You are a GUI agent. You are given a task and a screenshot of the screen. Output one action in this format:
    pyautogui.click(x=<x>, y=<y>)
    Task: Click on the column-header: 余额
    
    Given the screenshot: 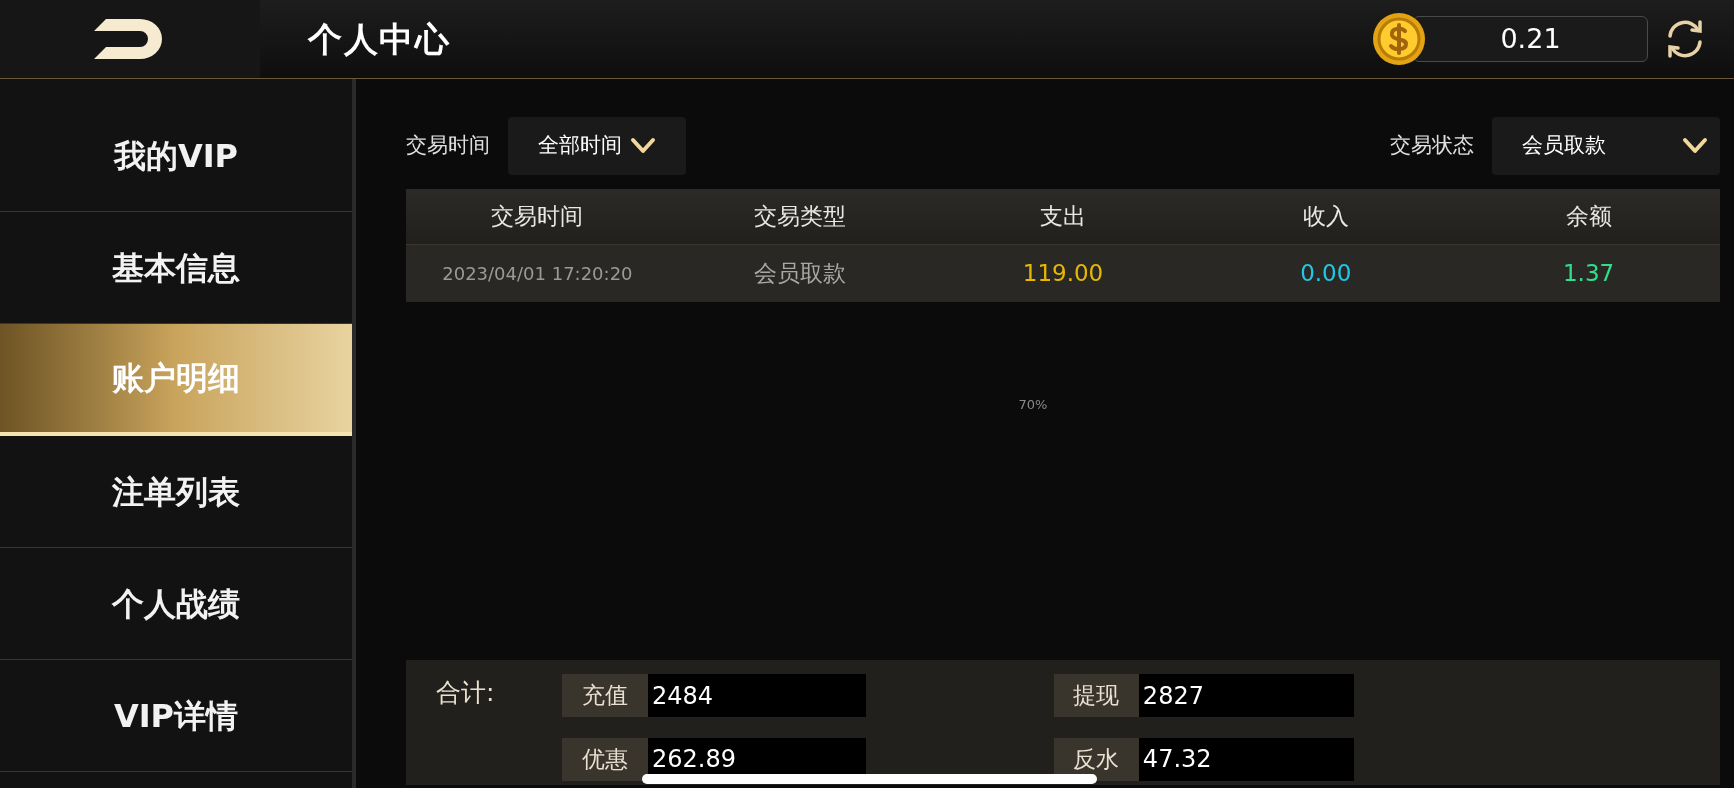 What is the action you would take?
    pyautogui.click(x=1588, y=217)
    